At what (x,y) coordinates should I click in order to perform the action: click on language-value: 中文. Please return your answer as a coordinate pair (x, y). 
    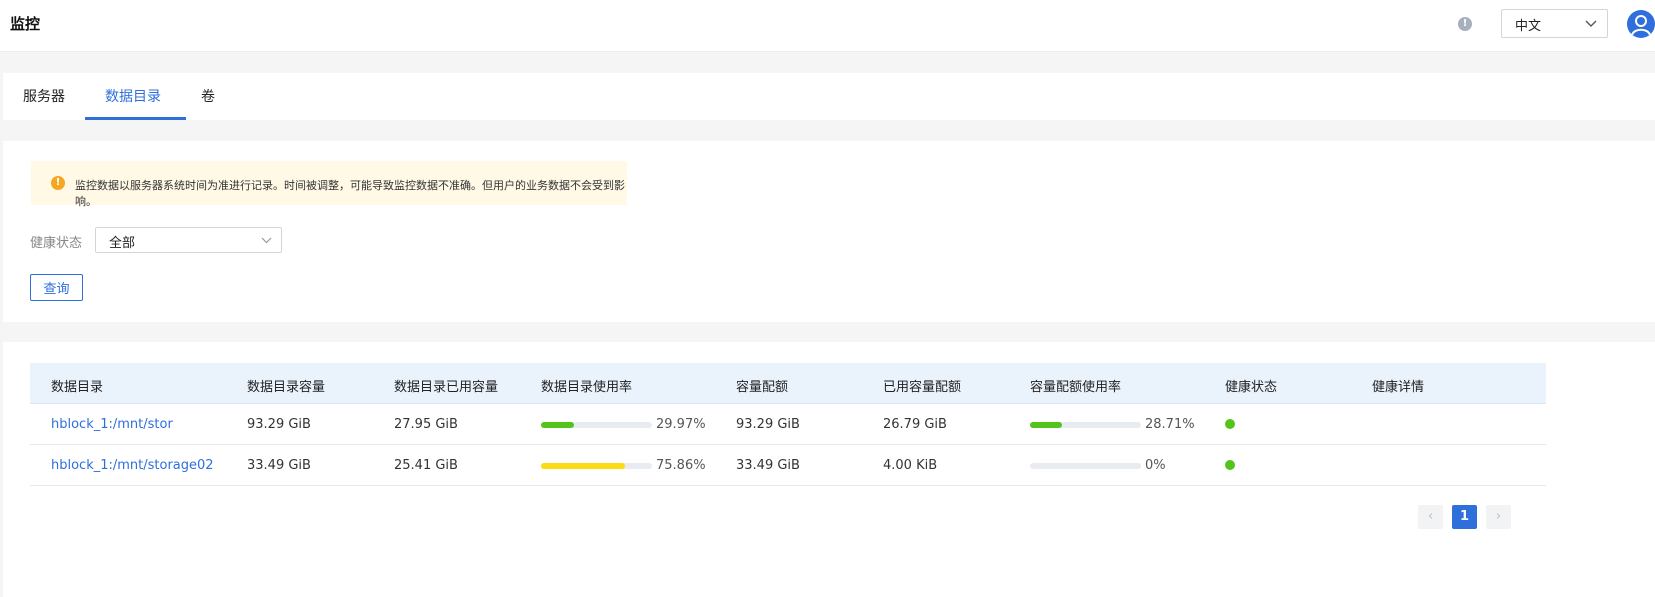
    Looking at the image, I should click on (1528, 26).